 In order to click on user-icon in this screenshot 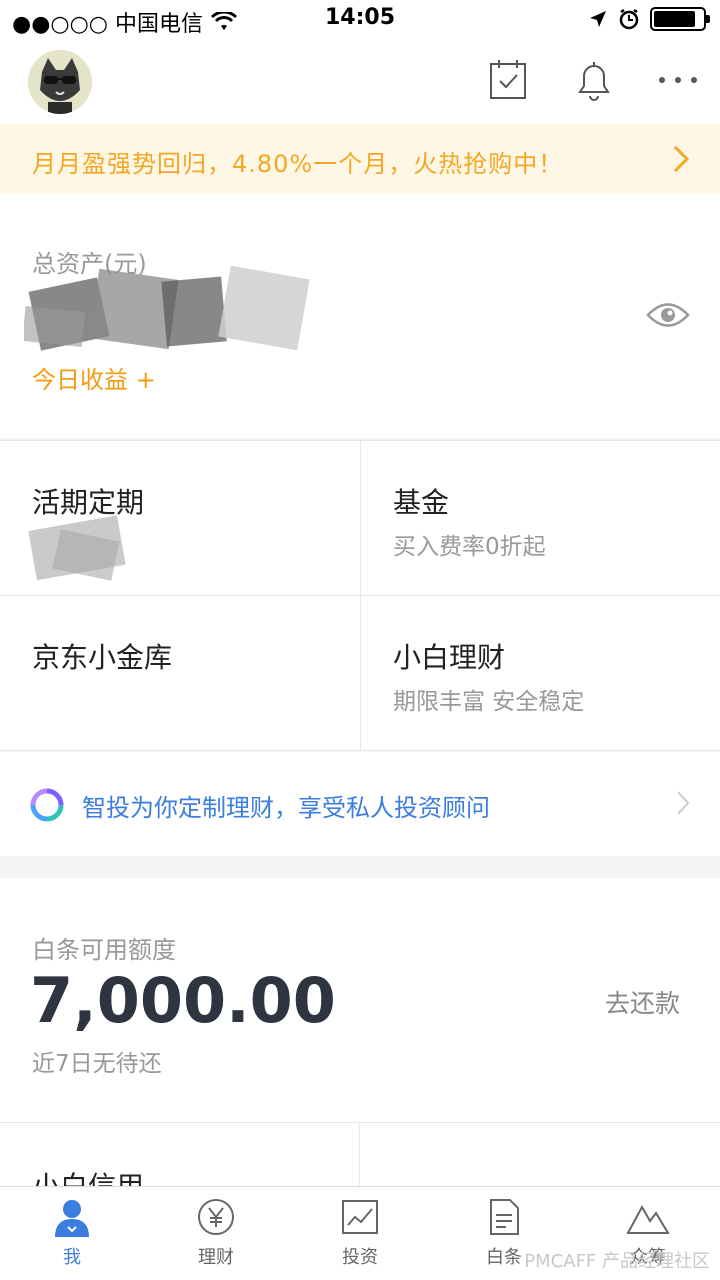, I will do `click(72, 1218)`.